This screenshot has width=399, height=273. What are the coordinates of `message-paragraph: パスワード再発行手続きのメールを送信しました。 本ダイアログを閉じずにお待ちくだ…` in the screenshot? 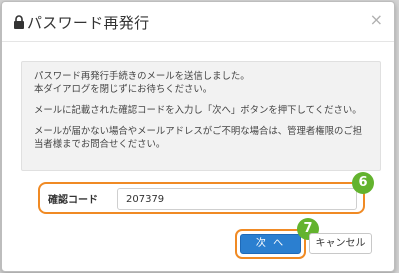 It's located at (202, 83).